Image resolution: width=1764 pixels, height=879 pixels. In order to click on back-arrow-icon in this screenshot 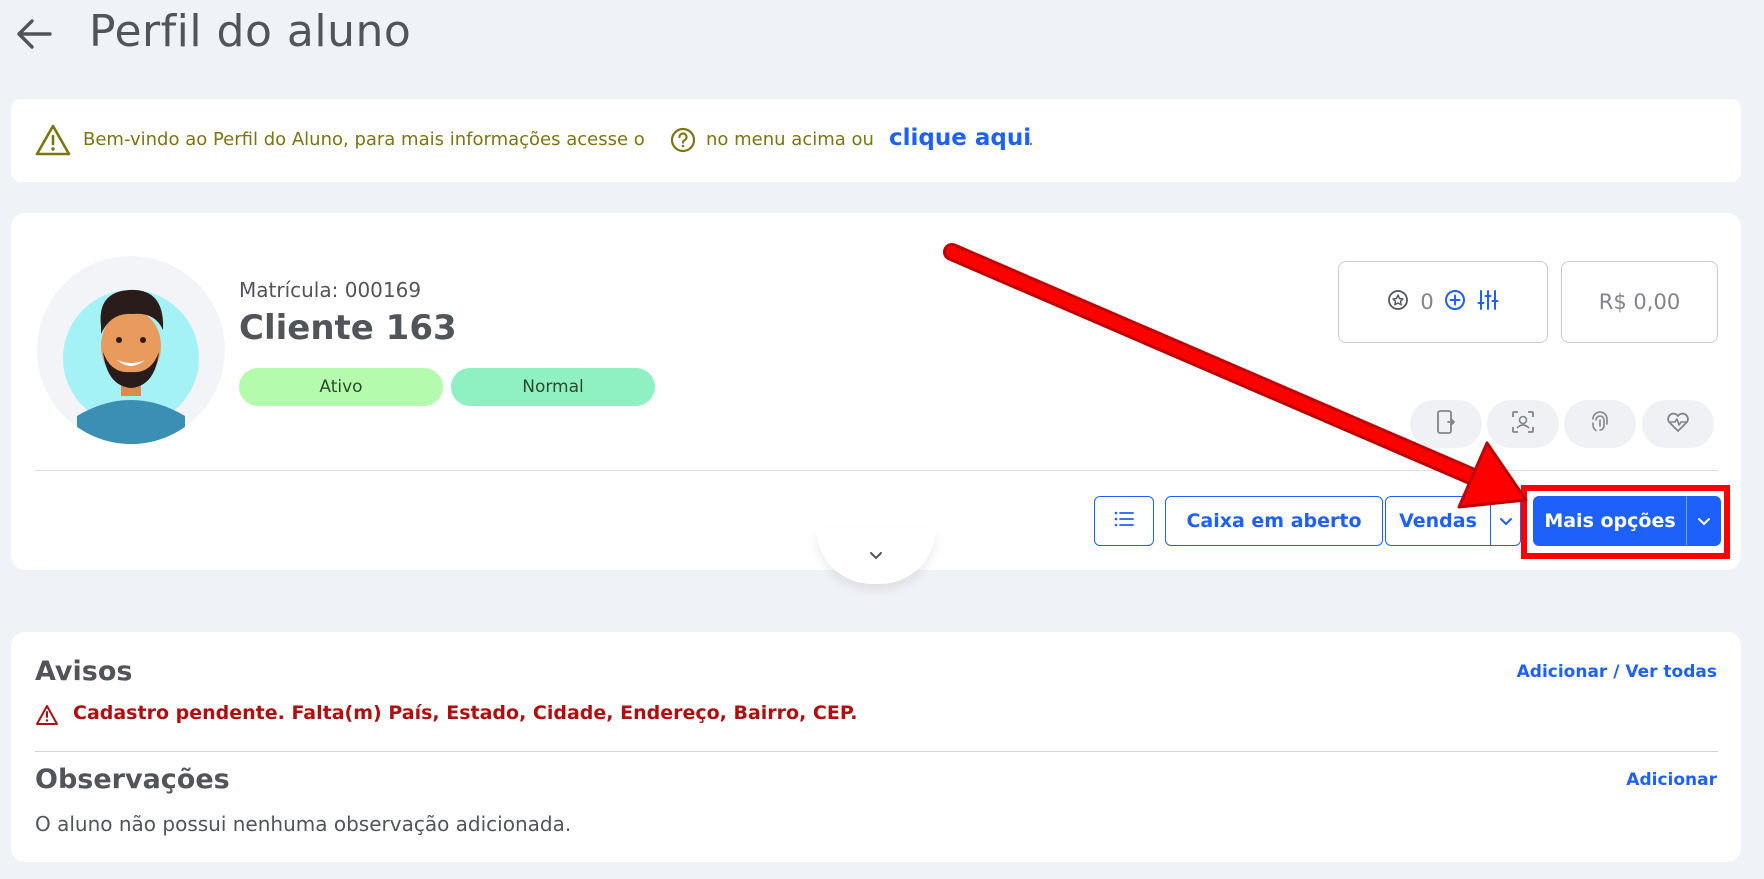, I will do `click(34, 34)`.